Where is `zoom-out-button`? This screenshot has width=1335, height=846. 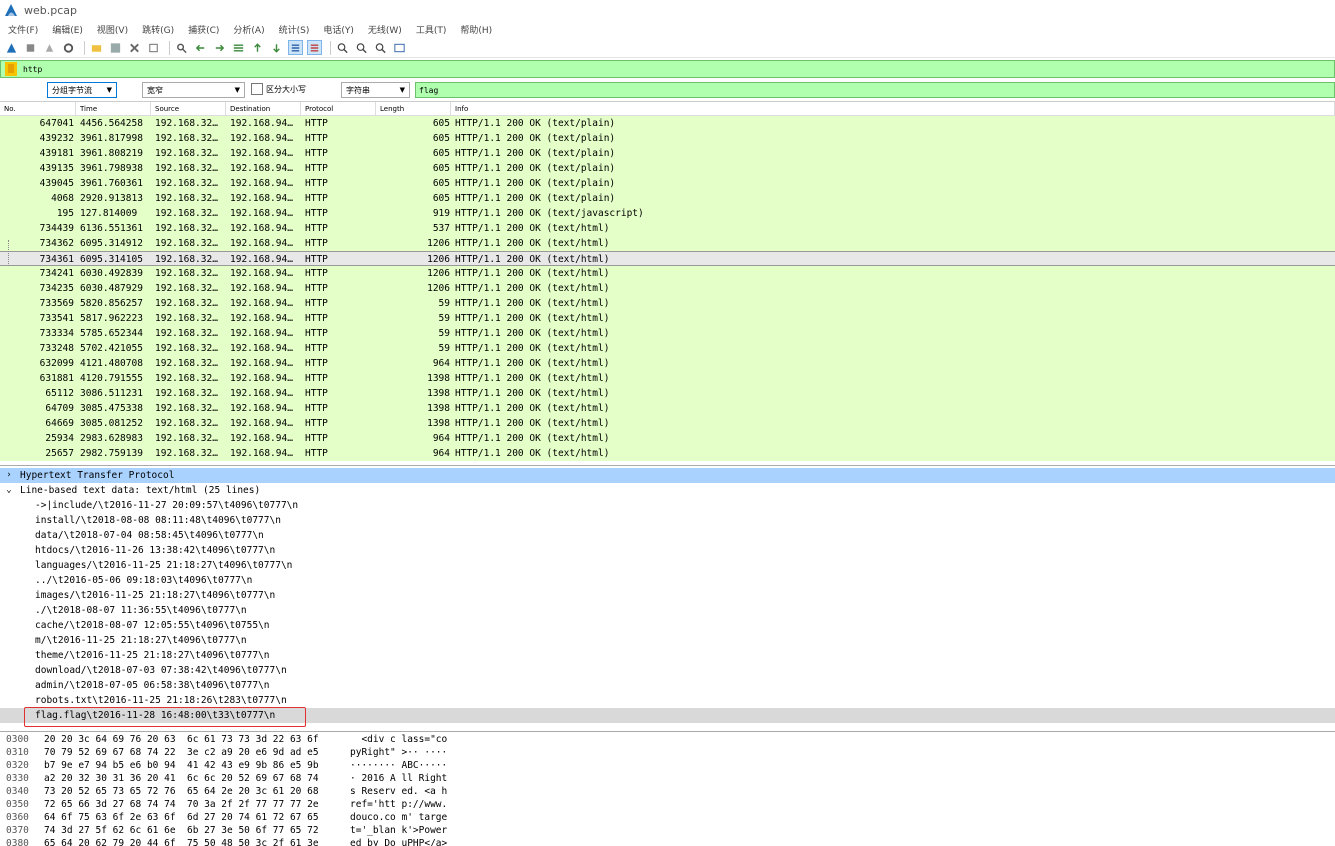 zoom-out-button is located at coordinates (361, 47).